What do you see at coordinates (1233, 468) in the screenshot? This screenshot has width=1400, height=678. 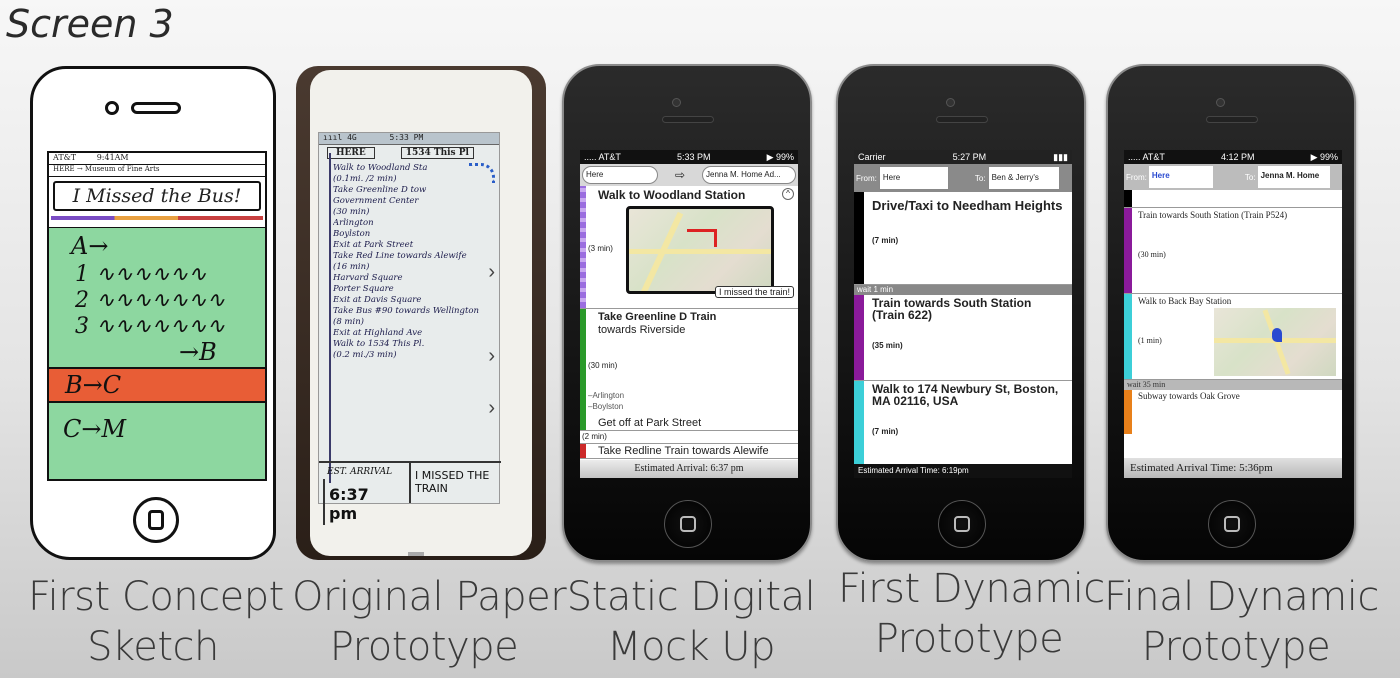 I see `estimated-arrival: Estimated Arrival Time: 5:36pm` at bounding box center [1233, 468].